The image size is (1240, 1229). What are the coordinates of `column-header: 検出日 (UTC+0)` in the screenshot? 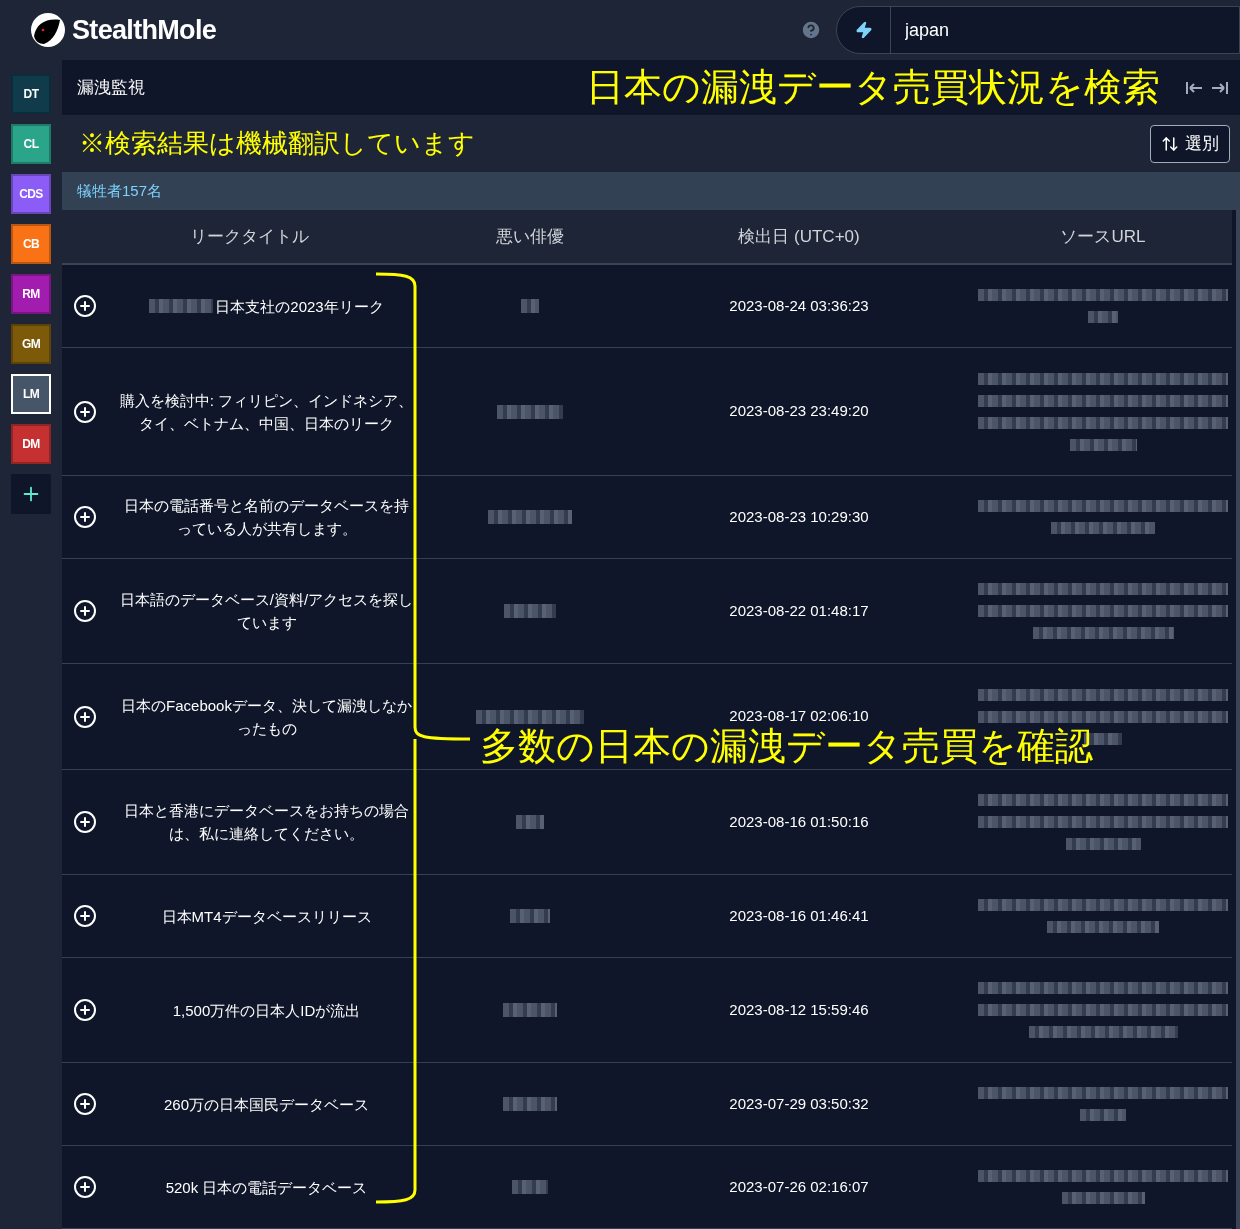 It's located at (799, 236).